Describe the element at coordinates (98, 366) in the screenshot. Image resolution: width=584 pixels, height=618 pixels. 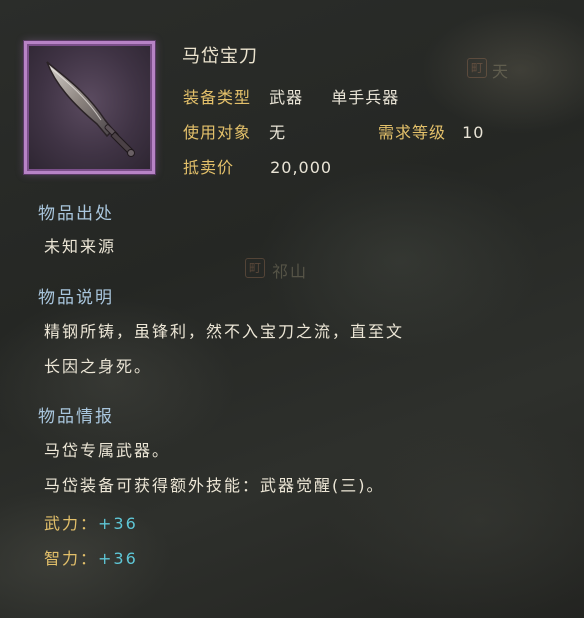
I see `description-line-2: 长因之身死。` at that location.